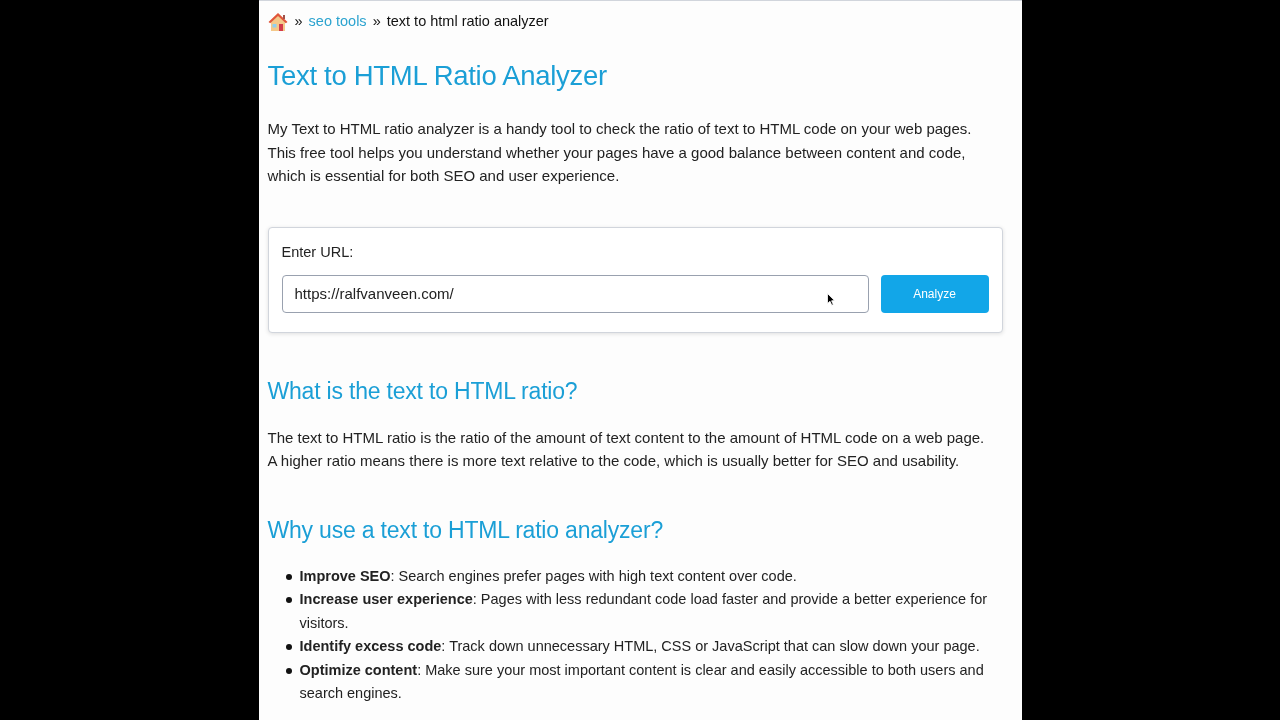 The width and height of the screenshot is (1280, 720). I want to click on section-paragraph: The text to HTML ratio is the ratio of the amount of text content to the amount of HTML code on a web page. A higher ratio means there is more text relative to the code, which is usually better for SEO and usability., so click(626, 449).